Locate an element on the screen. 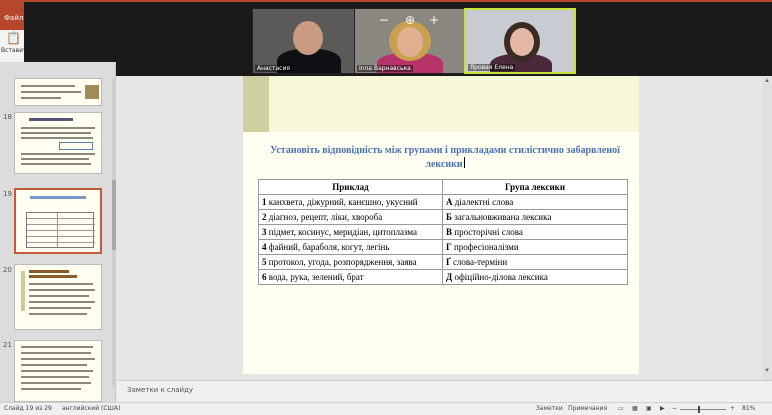 This screenshot has height=415, width=772. slide-number: 19 is located at coordinates (7, 194).